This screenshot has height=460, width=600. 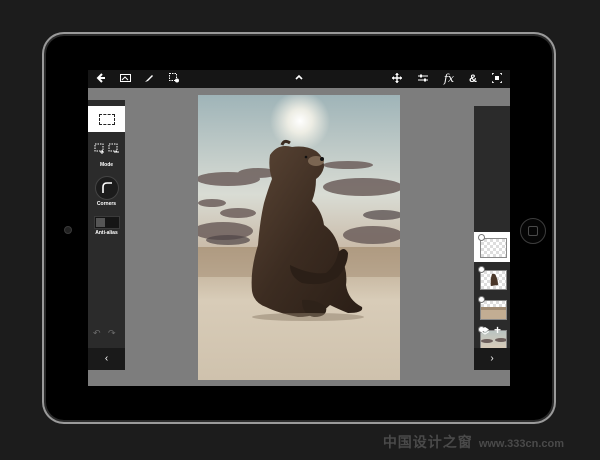 I want to click on left-tool-panel: Mode Corners Anti-alias ↶ ↷ ‹, so click(x=106, y=235).